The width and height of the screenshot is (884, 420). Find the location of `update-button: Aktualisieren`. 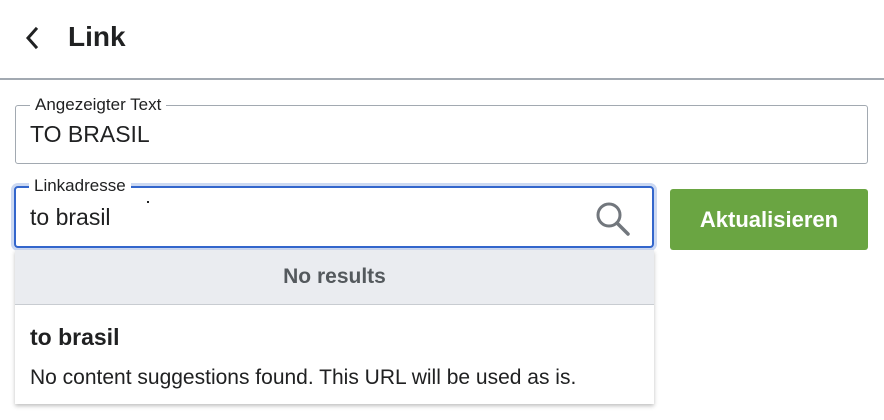

update-button: Aktualisieren is located at coordinates (769, 219).